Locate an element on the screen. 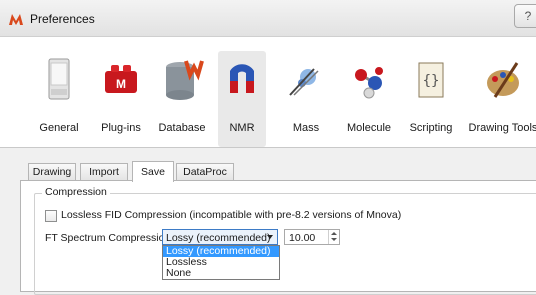 This screenshot has height=295, width=536. plugins-icon: M is located at coordinates (121, 79).